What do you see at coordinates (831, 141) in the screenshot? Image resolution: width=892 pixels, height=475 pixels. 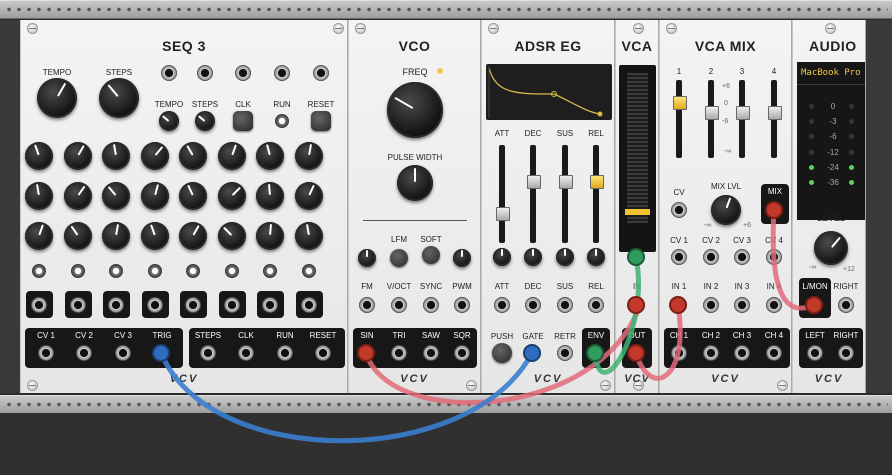 I see `audio-device-display: MacBook Pro 0 -3 -6 -12 -24 -36` at bounding box center [831, 141].